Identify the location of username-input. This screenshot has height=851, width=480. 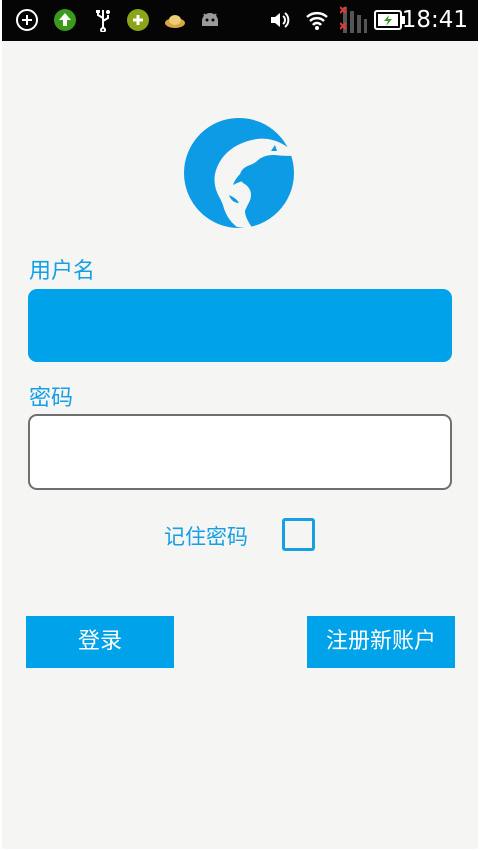
(240, 325).